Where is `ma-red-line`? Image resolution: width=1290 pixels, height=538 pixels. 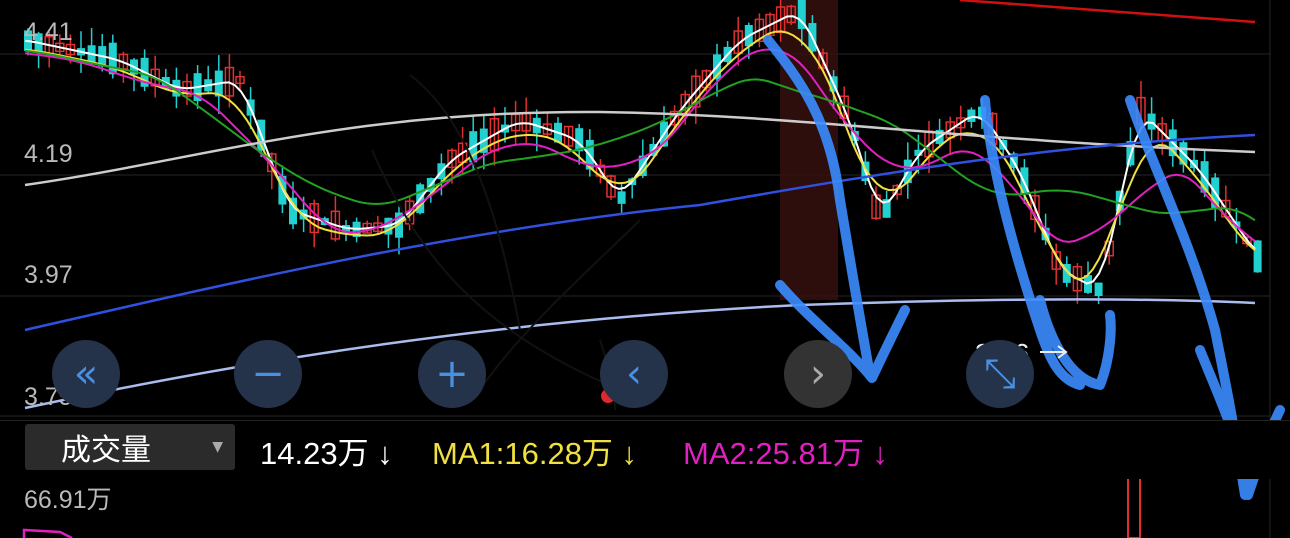 ma-red-line is located at coordinates (1107, 12).